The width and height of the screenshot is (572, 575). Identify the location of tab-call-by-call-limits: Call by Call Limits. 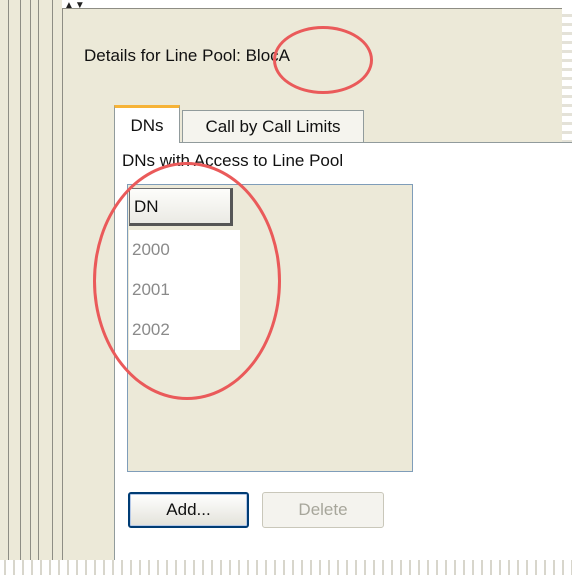
(273, 126).